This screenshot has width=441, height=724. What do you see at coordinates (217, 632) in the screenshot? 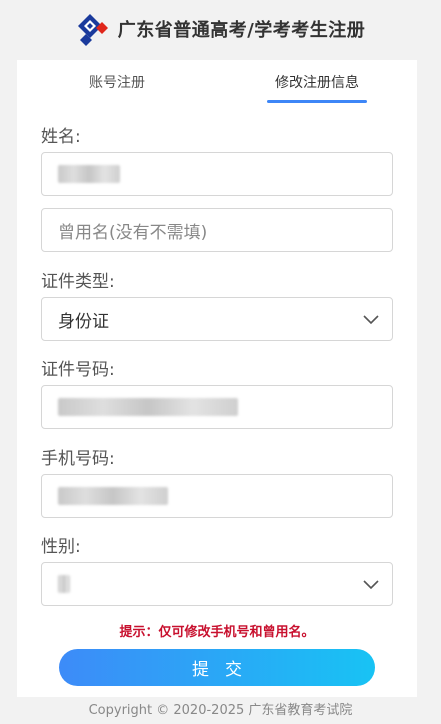
I see `hint-text: 提示：仅可修改手机号和曾用名。` at bounding box center [217, 632].